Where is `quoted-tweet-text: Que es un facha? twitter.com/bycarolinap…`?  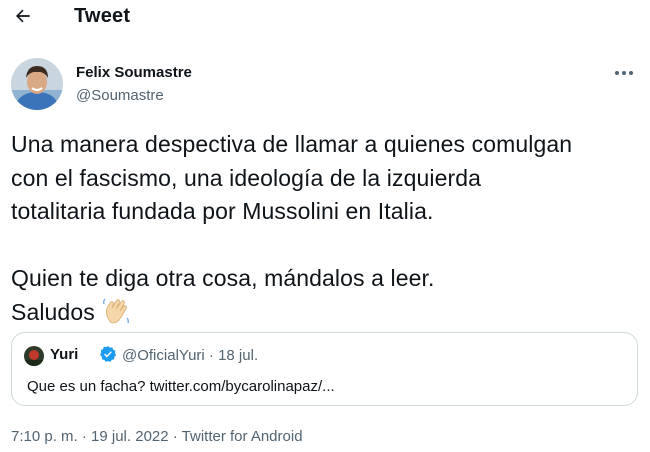 quoted-tweet-text: Que es un facha? twitter.com/bycarolinap… is located at coordinates (181, 386).